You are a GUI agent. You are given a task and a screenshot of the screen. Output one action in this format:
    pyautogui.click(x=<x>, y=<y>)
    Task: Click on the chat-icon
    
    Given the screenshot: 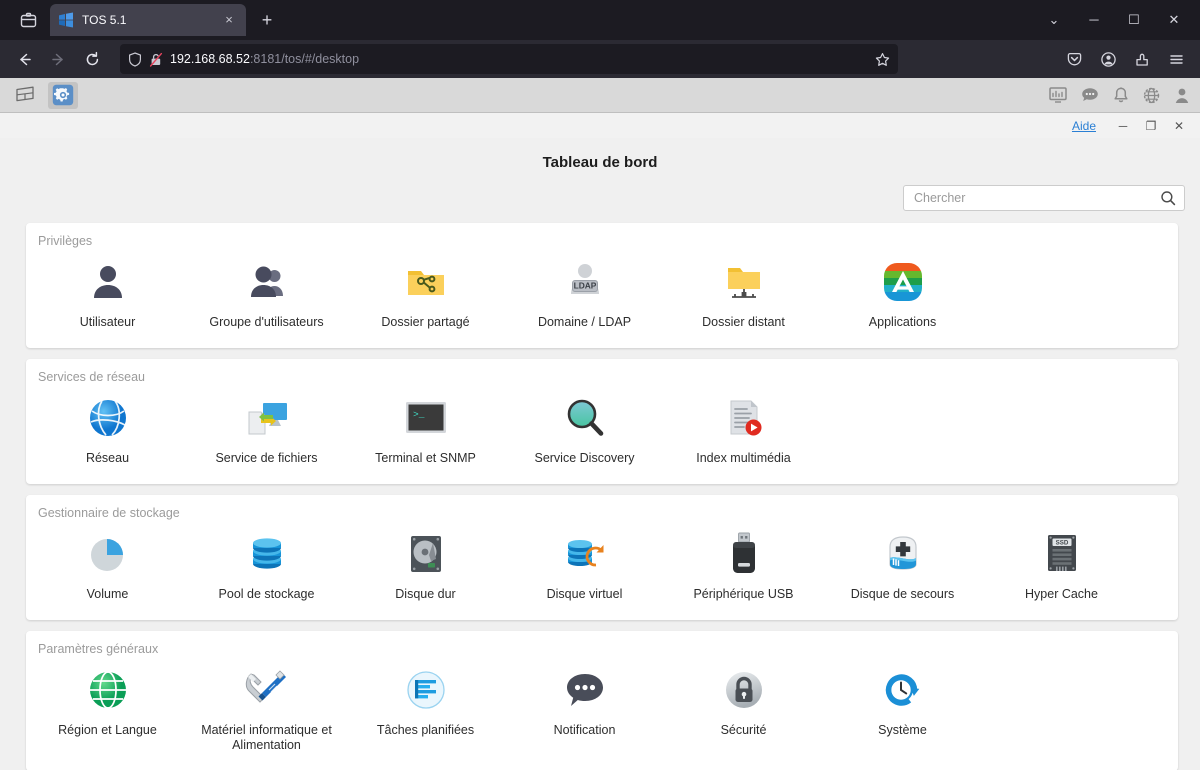 What is the action you would take?
    pyautogui.click(x=1090, y=95)
    